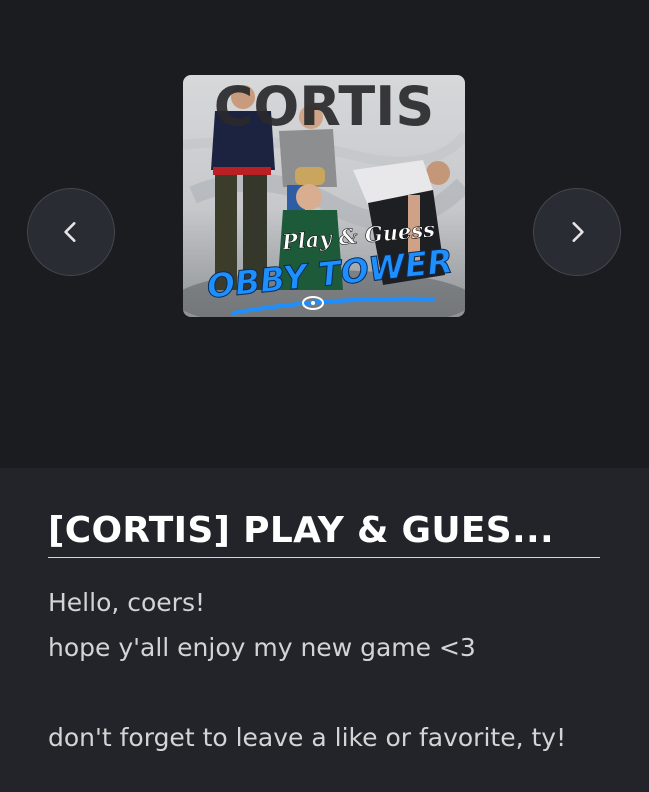 This screenshot has height=792, width=649. Describe the element at coordinates (127, 602) in the screenshot. I see `description-line: Hello, coers!` at that location.